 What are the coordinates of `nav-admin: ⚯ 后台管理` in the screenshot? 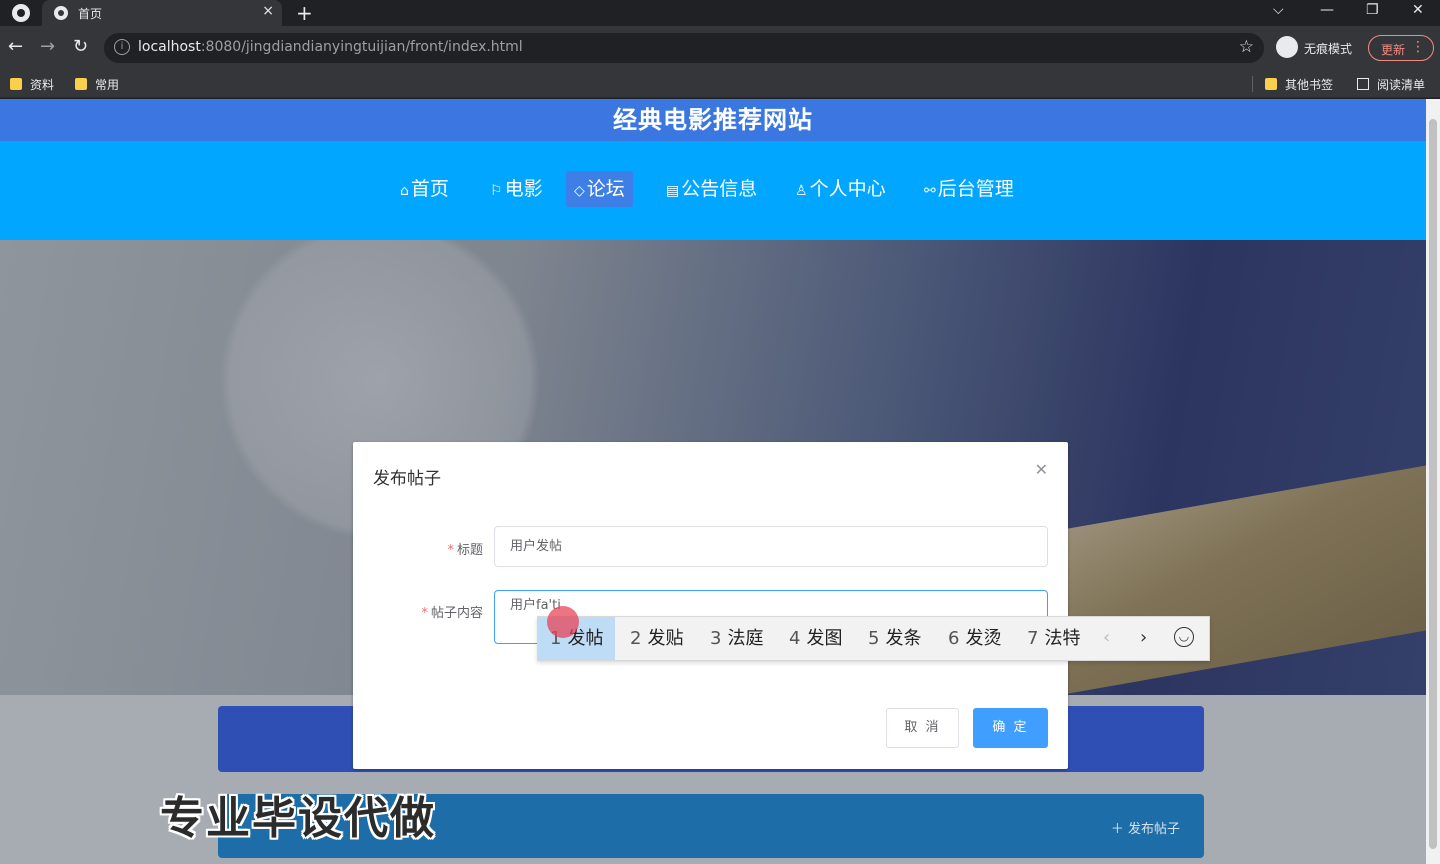 It's located at (969, 189).